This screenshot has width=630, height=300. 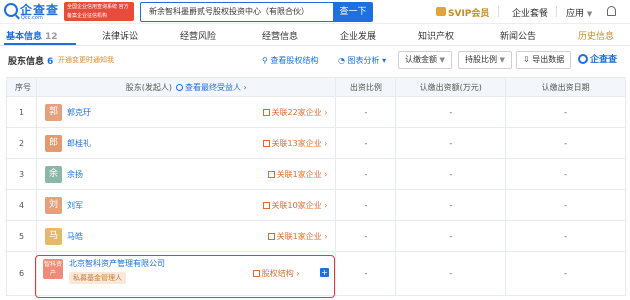 What do you see at coordinates (21, 112) in the screenshot?
I see `row-index: 1` at bounding box center [21, 112].